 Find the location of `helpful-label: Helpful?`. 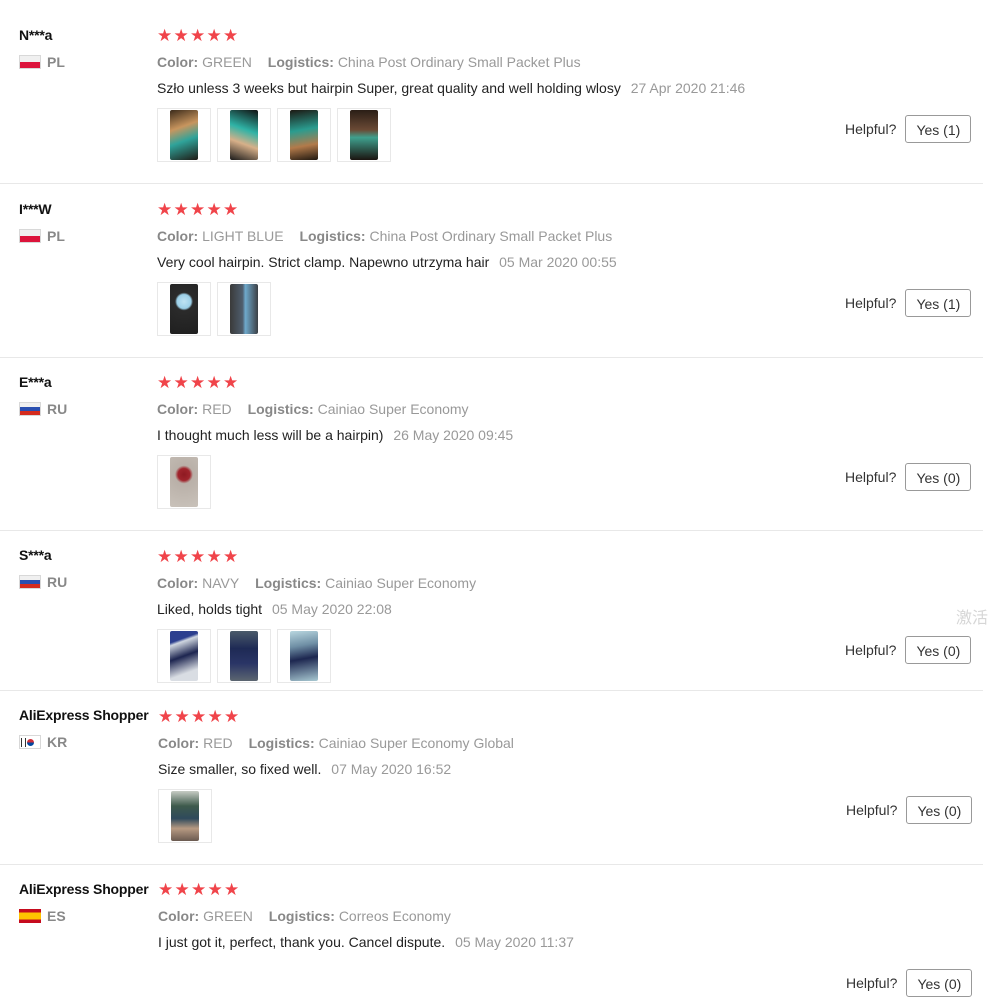

helpful-label: Helpful? is located at coordinates (872, 983).